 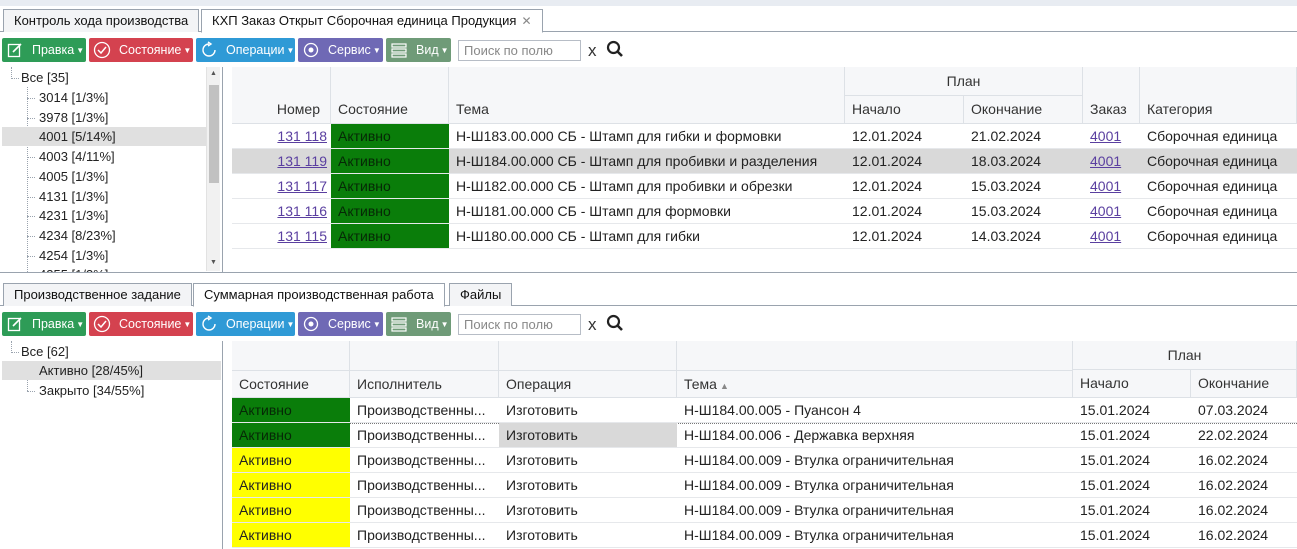 I want to click on tree-item: 4255 [1/3%], so click(x=73, y=268).